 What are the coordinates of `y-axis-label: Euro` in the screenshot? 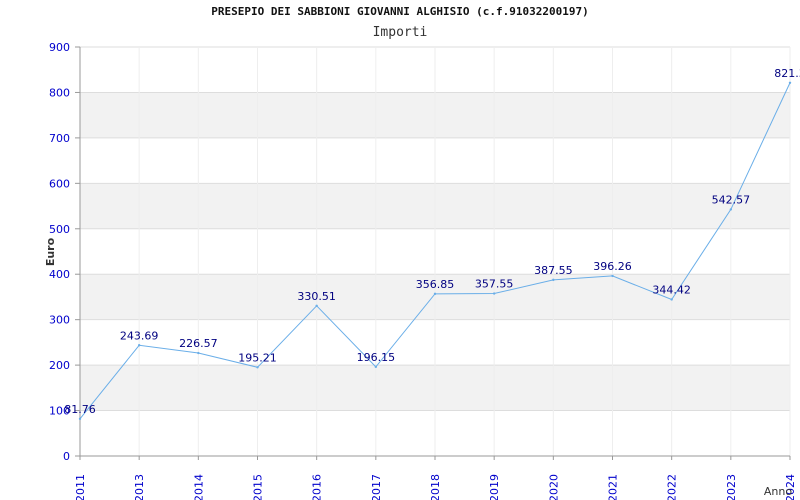 It's located at (50, 251).